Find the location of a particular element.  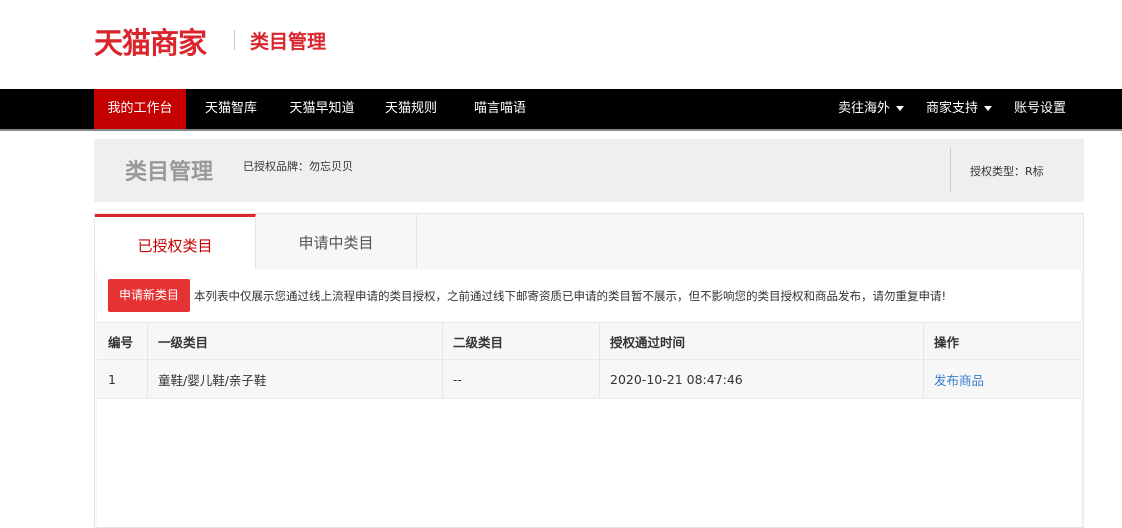

column-header-approved-time: 授权通过时间 is located at coordinates (648, 342).